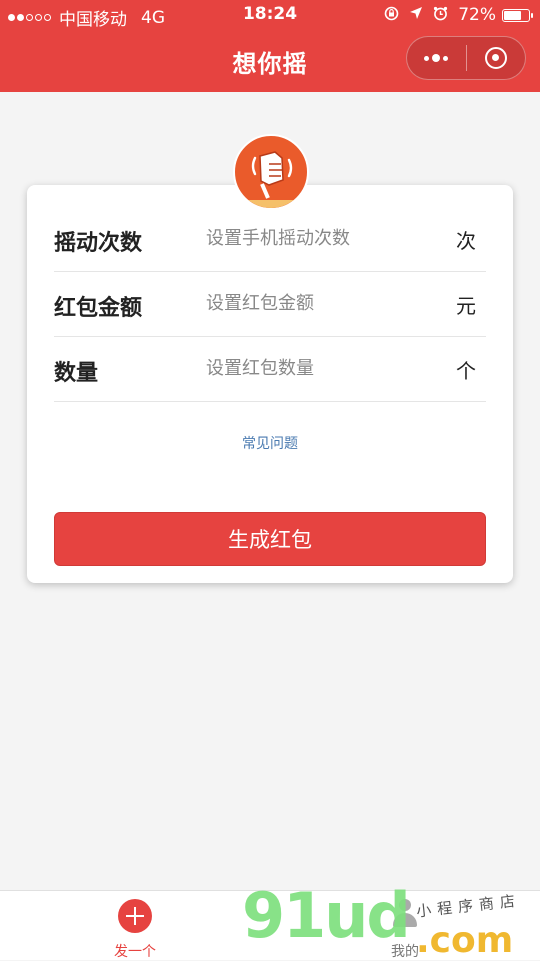 Image resolution: width=540 pixels, height=961 pixels. What do you see at coordinates (270, 539) in the screenshot?
I see `generate-red-packet-button: 生成红包` at bounding box center [270, 539].